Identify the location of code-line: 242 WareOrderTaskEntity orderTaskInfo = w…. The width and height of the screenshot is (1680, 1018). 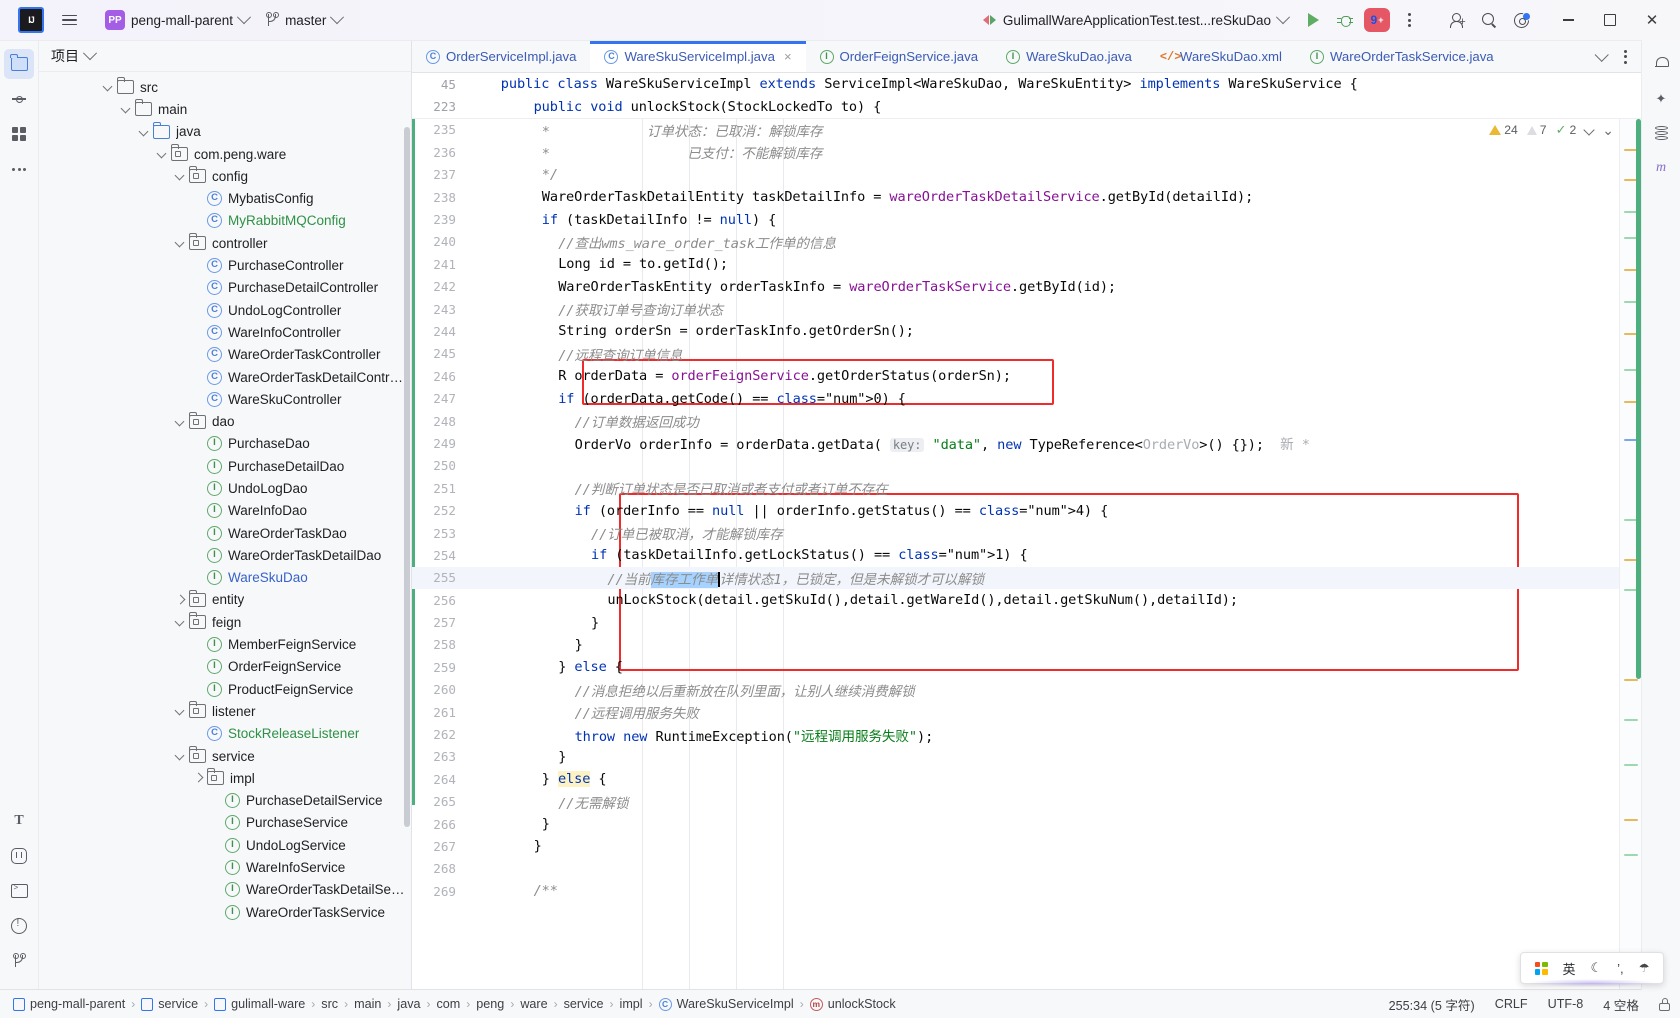
(1015, 287).